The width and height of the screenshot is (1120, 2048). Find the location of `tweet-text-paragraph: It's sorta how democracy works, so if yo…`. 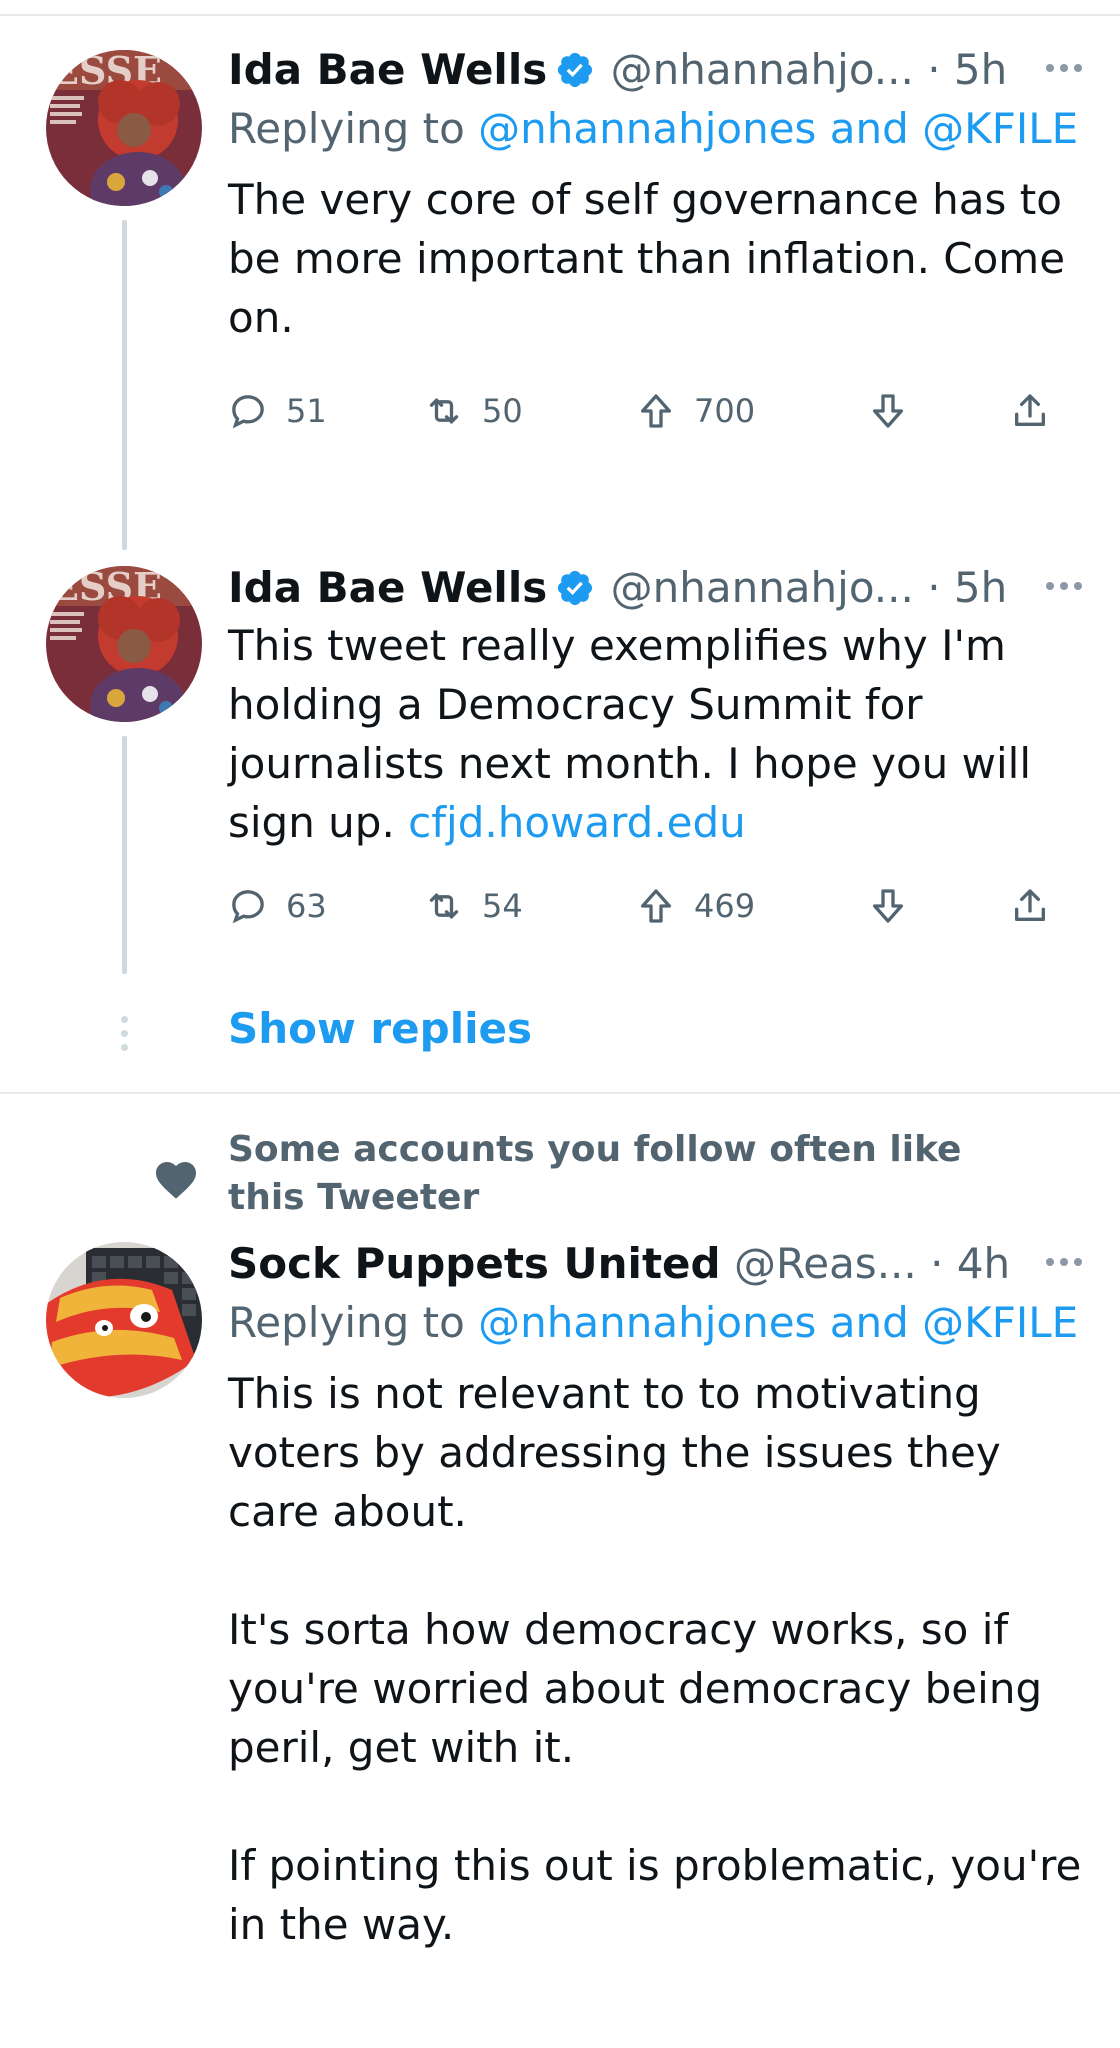

tweet-text-paragraph: It's sorta how democracy works, so if yo… is located at coordinates (635, 1688).